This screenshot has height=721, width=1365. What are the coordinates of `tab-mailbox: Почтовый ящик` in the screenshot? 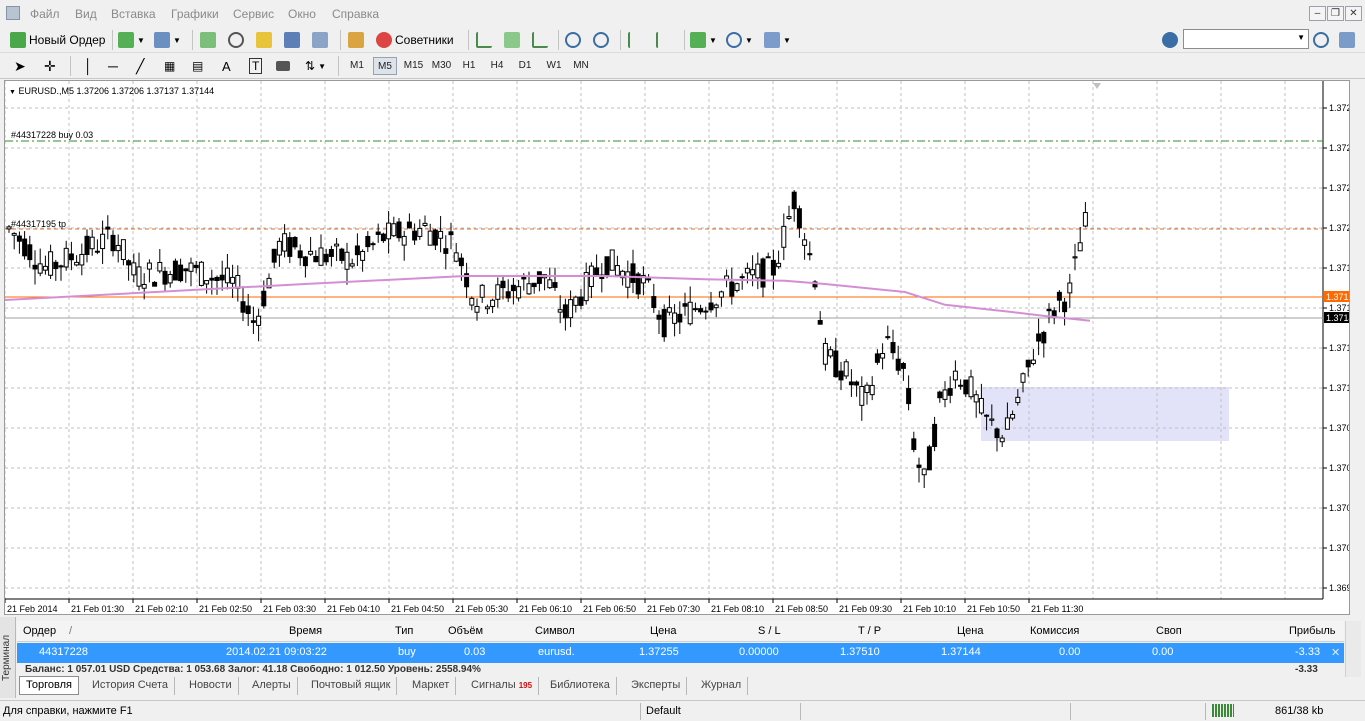 It's located at (351, 686).